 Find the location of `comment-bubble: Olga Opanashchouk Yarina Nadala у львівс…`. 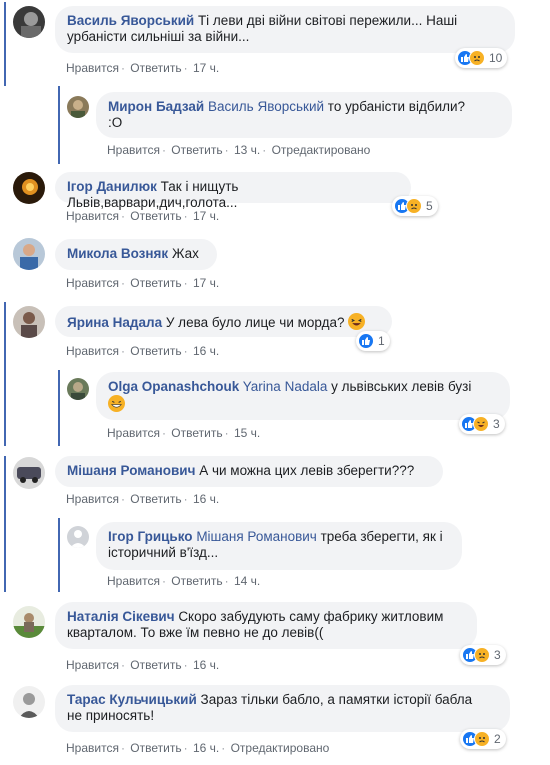

comment-bubble: Olga Opanashchouk Yarina Nadala у львівс… is located at coordinates (303, 396).